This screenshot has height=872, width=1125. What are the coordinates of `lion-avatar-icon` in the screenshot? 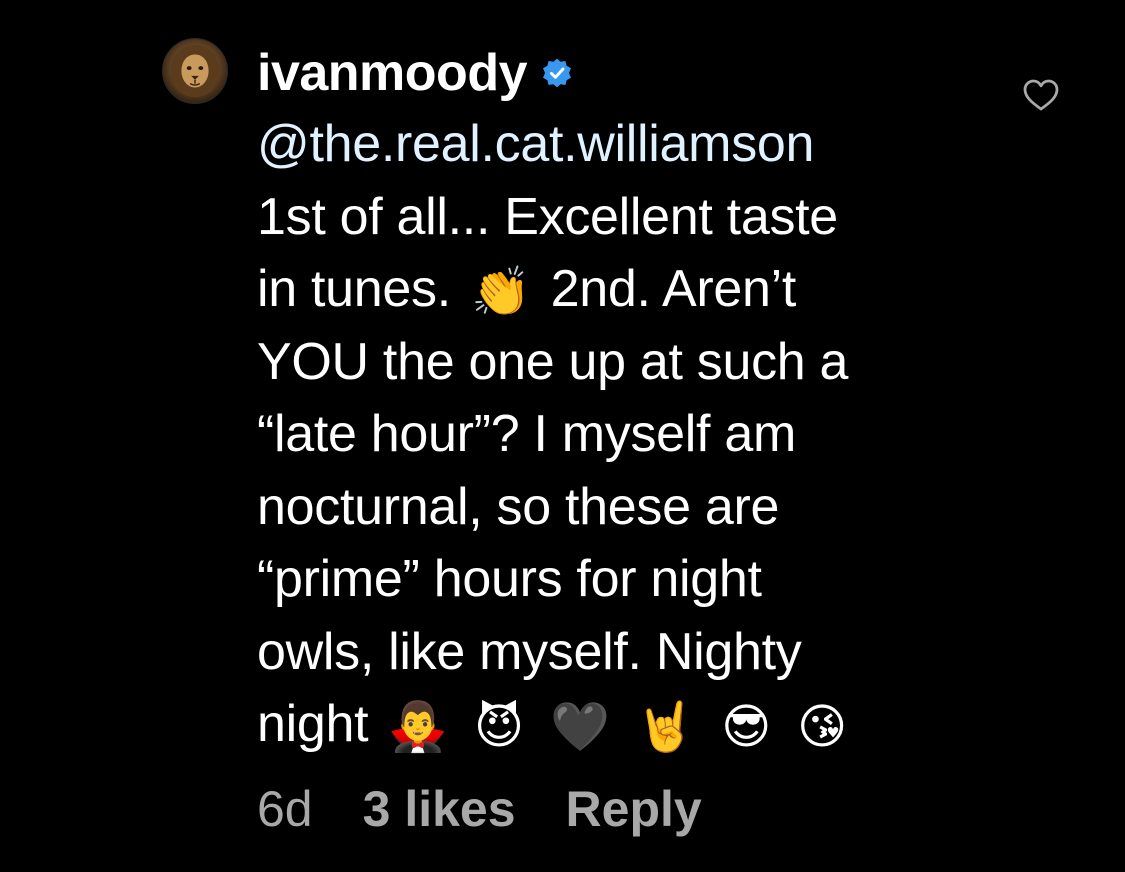 It's located at (195, 71).